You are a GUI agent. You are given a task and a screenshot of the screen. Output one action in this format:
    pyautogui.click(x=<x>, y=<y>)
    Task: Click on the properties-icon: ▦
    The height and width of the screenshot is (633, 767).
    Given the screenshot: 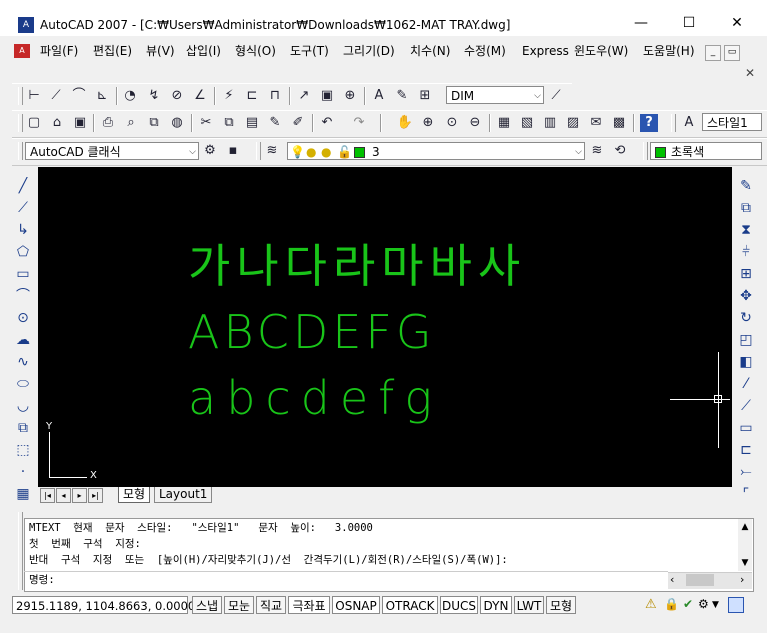 What is the action you would take?
    pyautogui.click(x=504, y=123)
    